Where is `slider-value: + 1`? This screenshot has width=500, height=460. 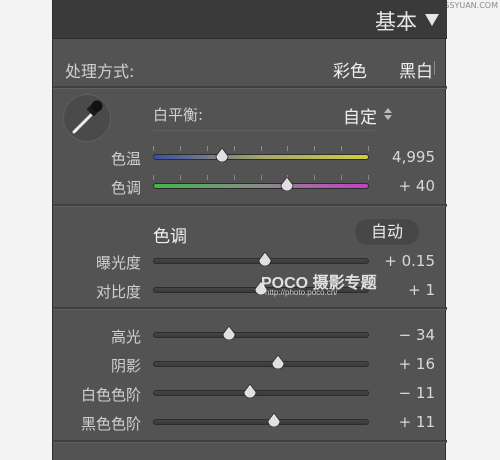
slider-value: + 1 is located at coordinates (405, 290).